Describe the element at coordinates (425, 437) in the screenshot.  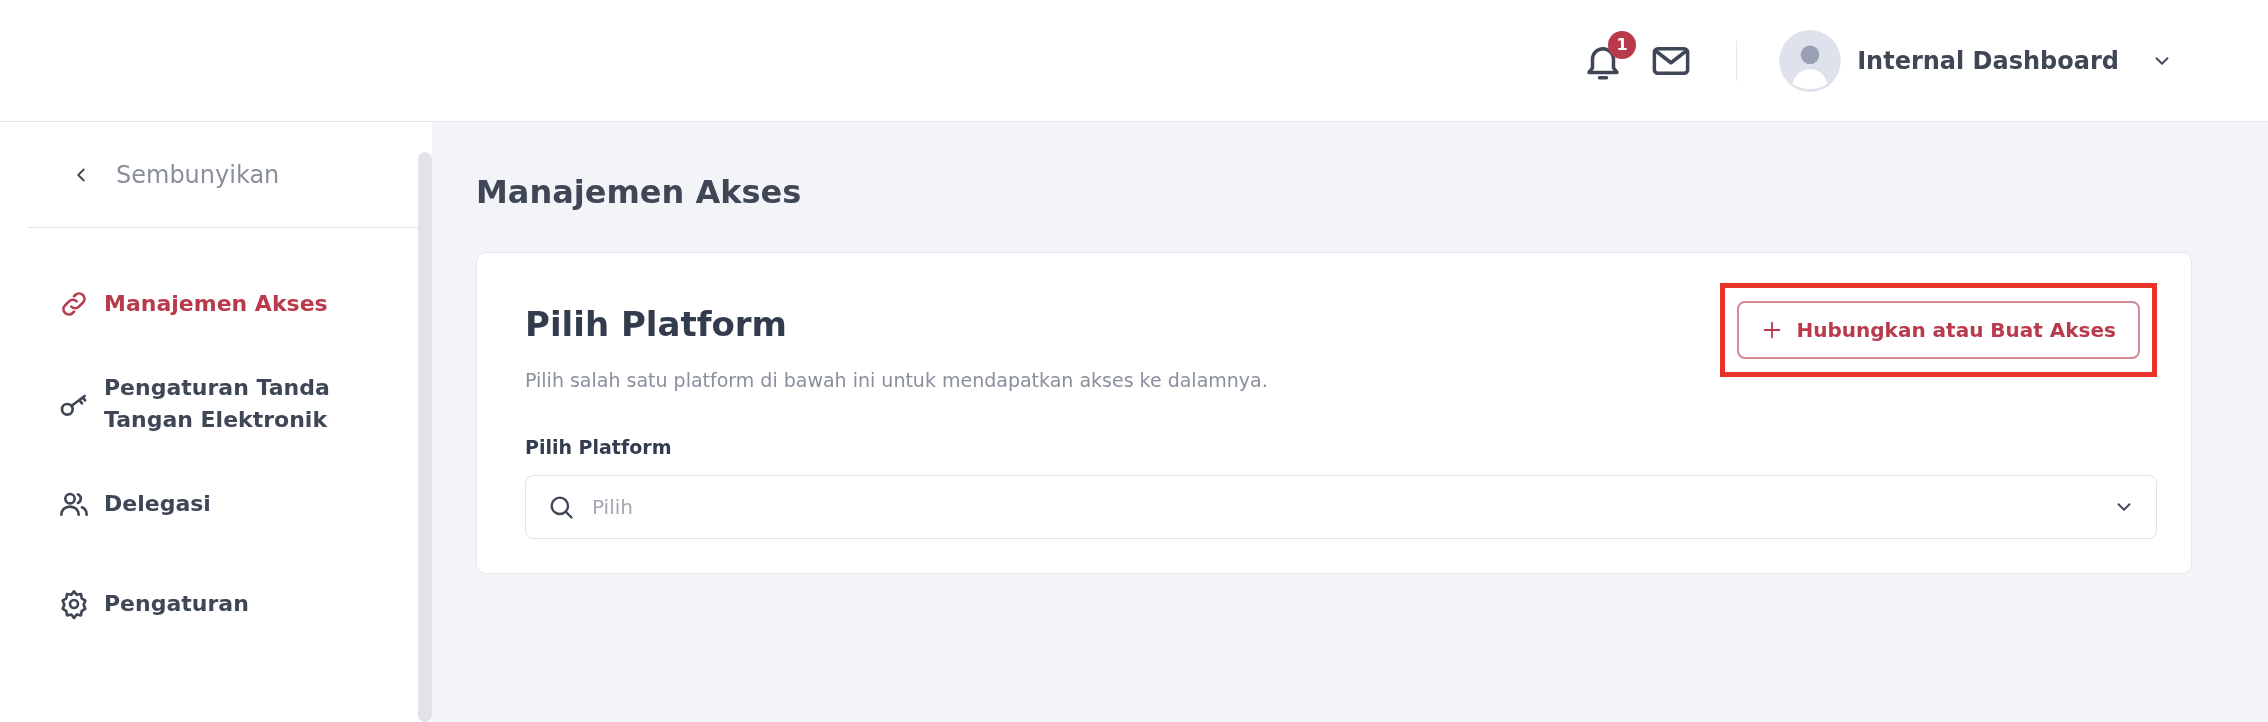
I see `scrollbar` at that location.